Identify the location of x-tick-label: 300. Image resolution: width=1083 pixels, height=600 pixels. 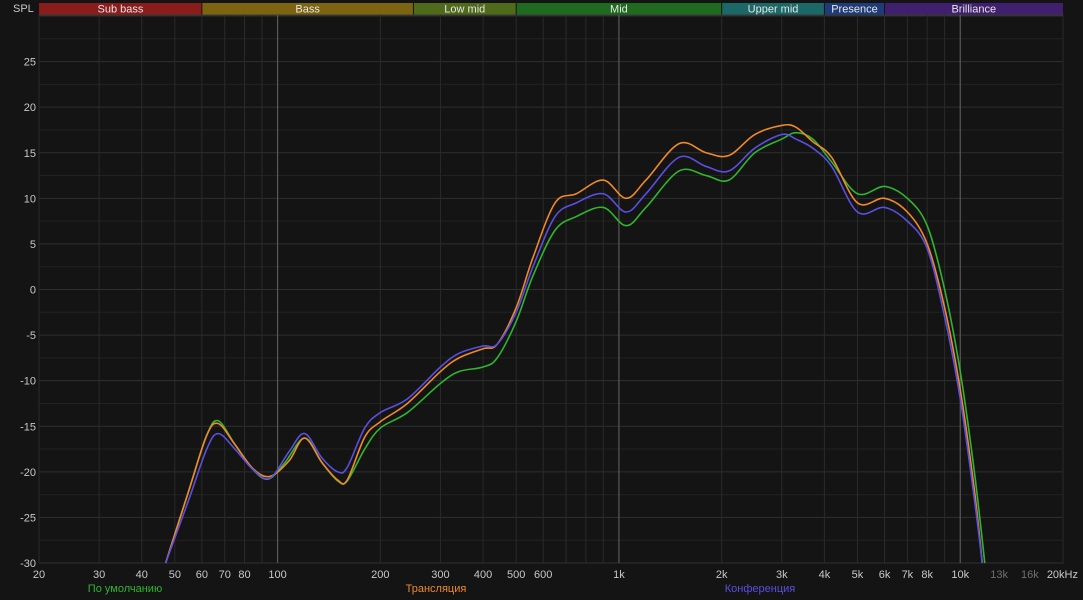
(440, 575).